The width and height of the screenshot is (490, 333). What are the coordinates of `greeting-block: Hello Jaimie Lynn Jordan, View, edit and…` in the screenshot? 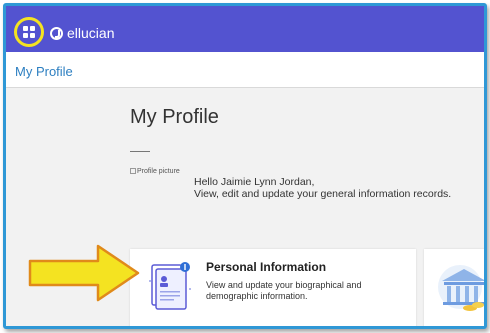 It's located at (322, 188).